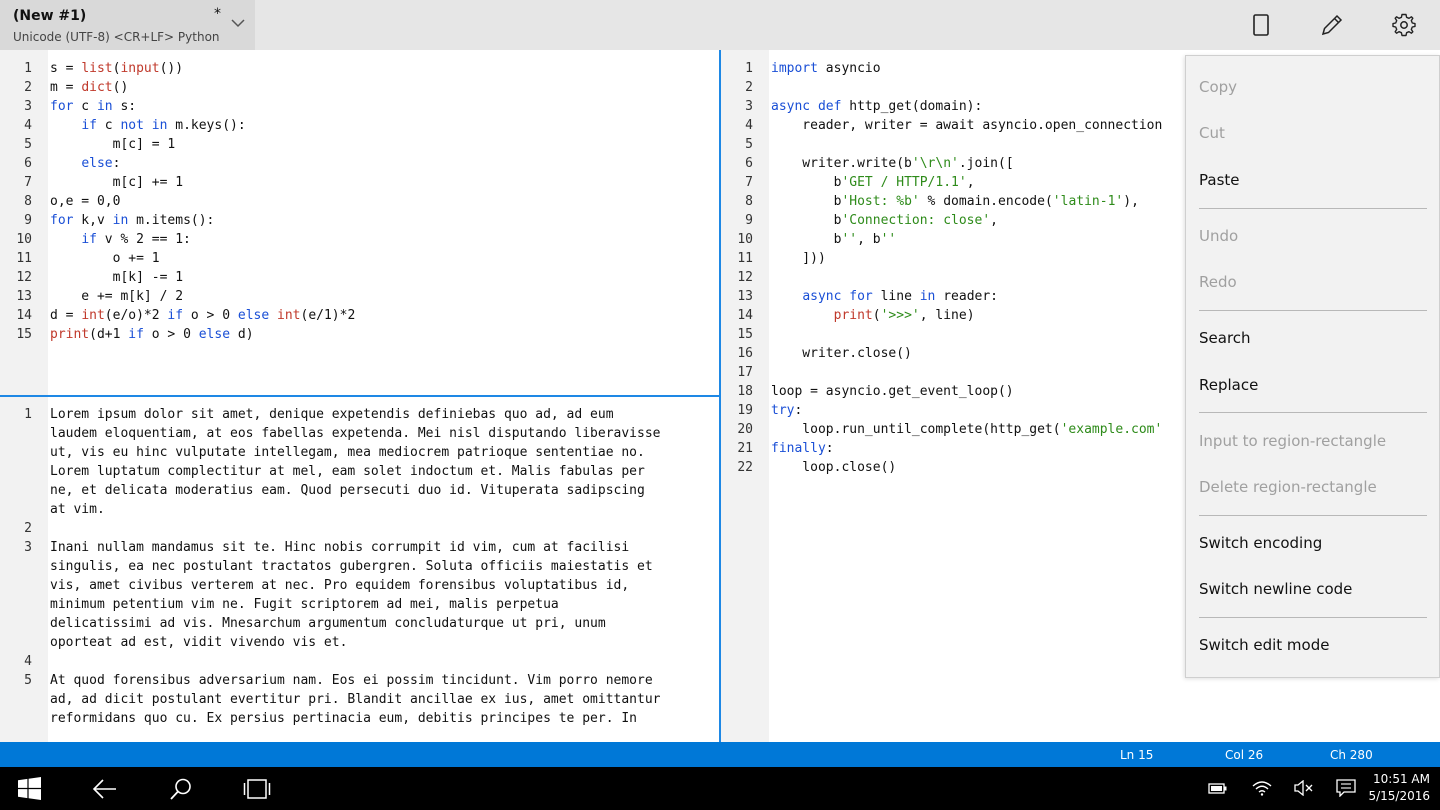 The image size is (1440, 810). Describe the element at coordinates (181, 789) in the screenshot. I see `search-icon` at that location.